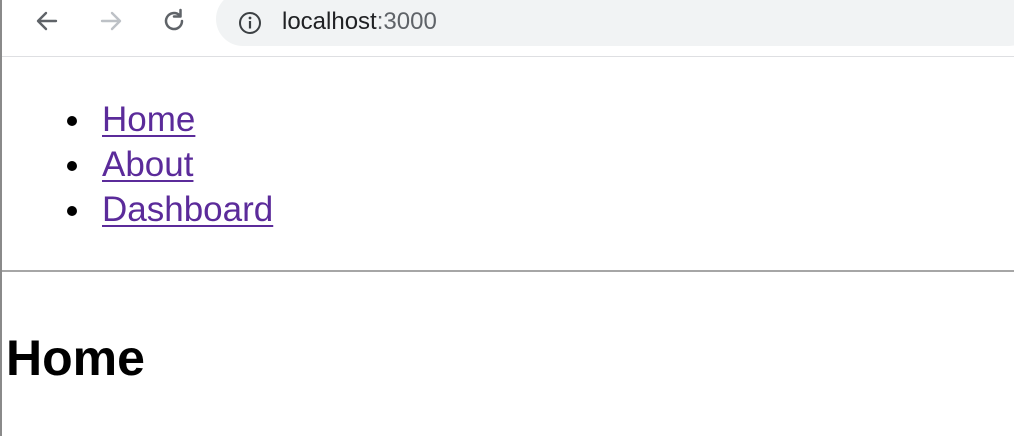  I want to click on arrow-right-icon, so click(111, 21).